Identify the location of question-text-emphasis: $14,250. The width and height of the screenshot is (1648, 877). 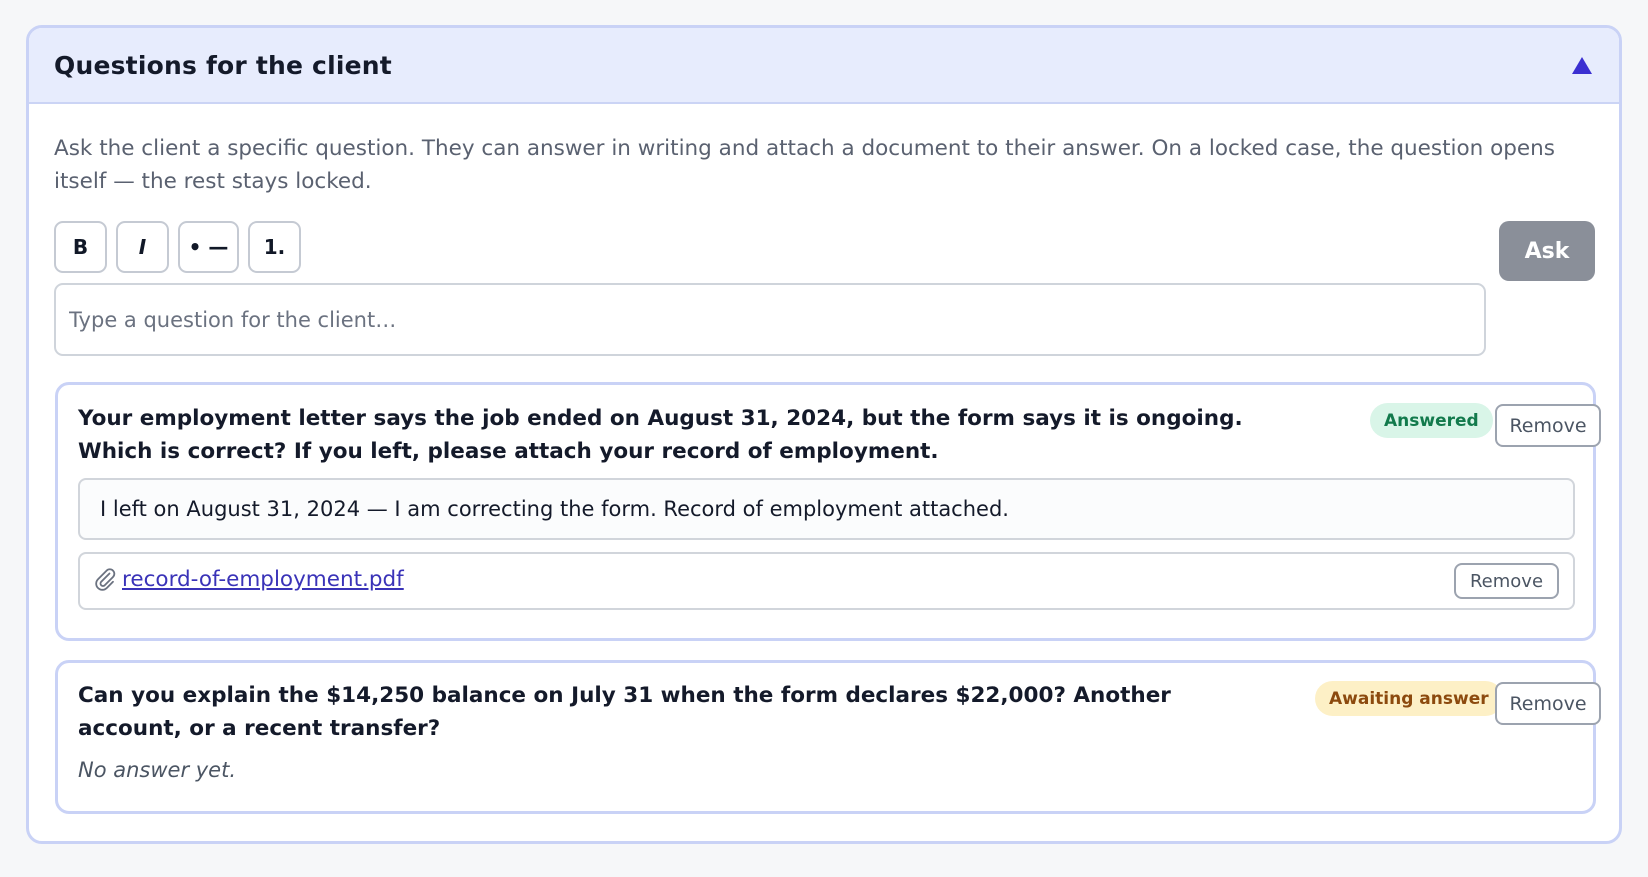
(375, 695).